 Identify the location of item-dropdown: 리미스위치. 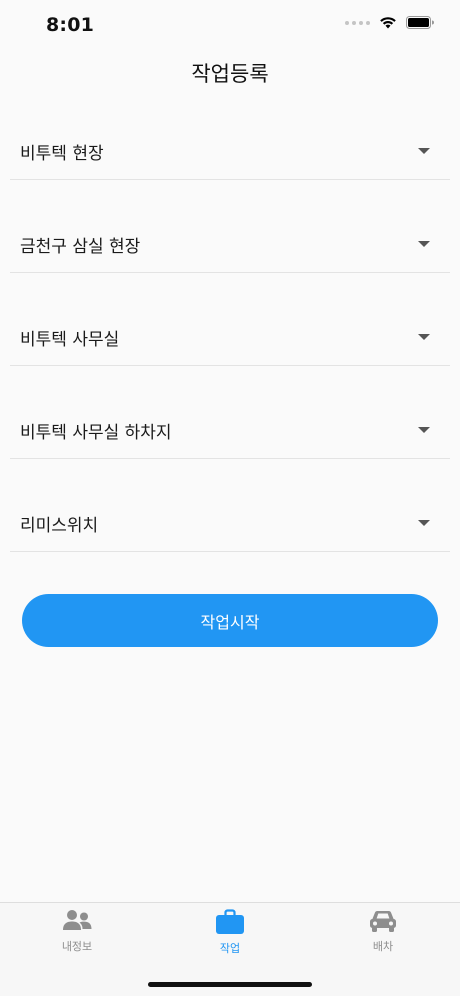
(230, 514).